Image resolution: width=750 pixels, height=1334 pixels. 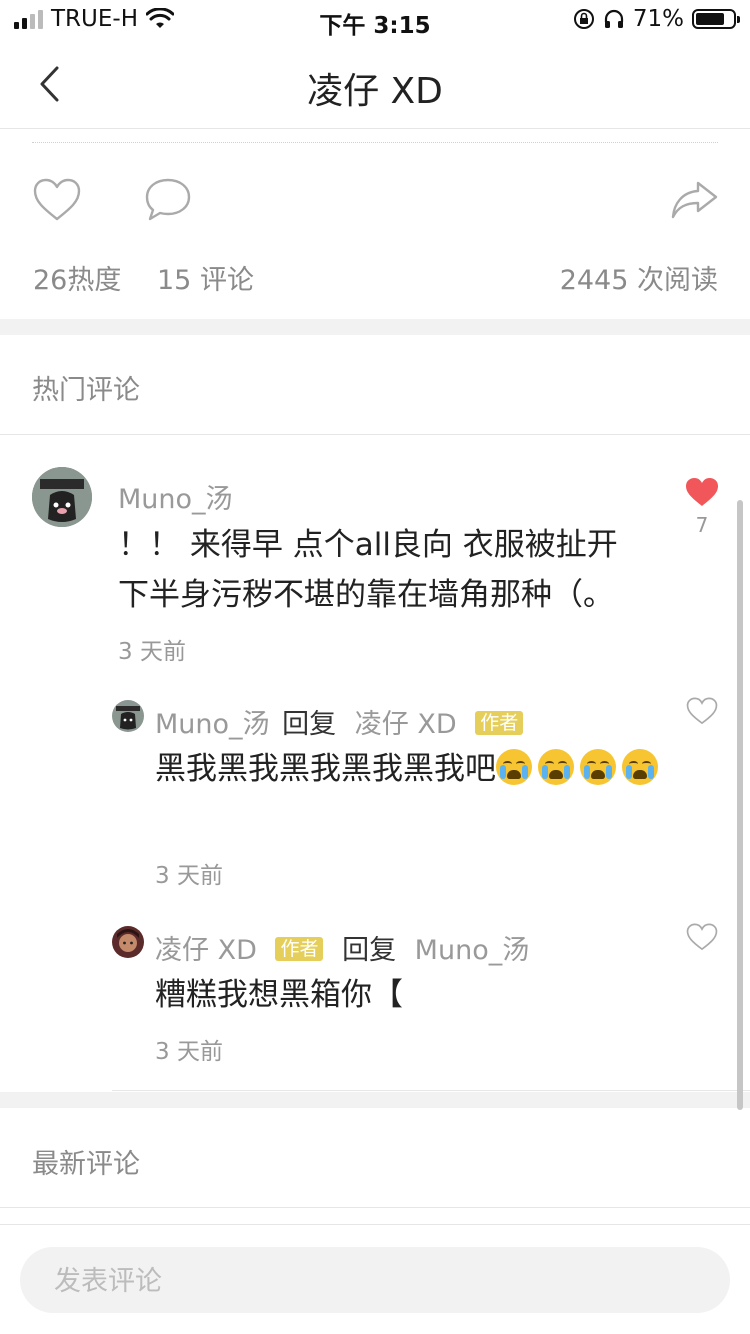 I want to click on heat-count: 26热度, so click(x=77, y=280).